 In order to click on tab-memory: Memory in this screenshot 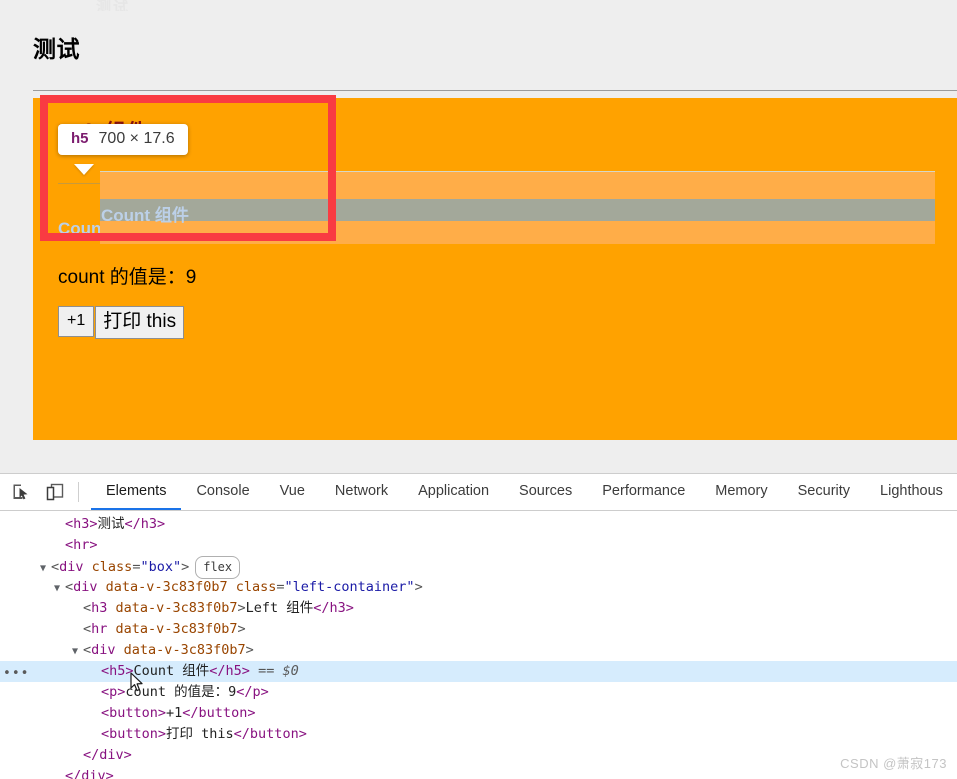, I will do `click(741, 492)`.